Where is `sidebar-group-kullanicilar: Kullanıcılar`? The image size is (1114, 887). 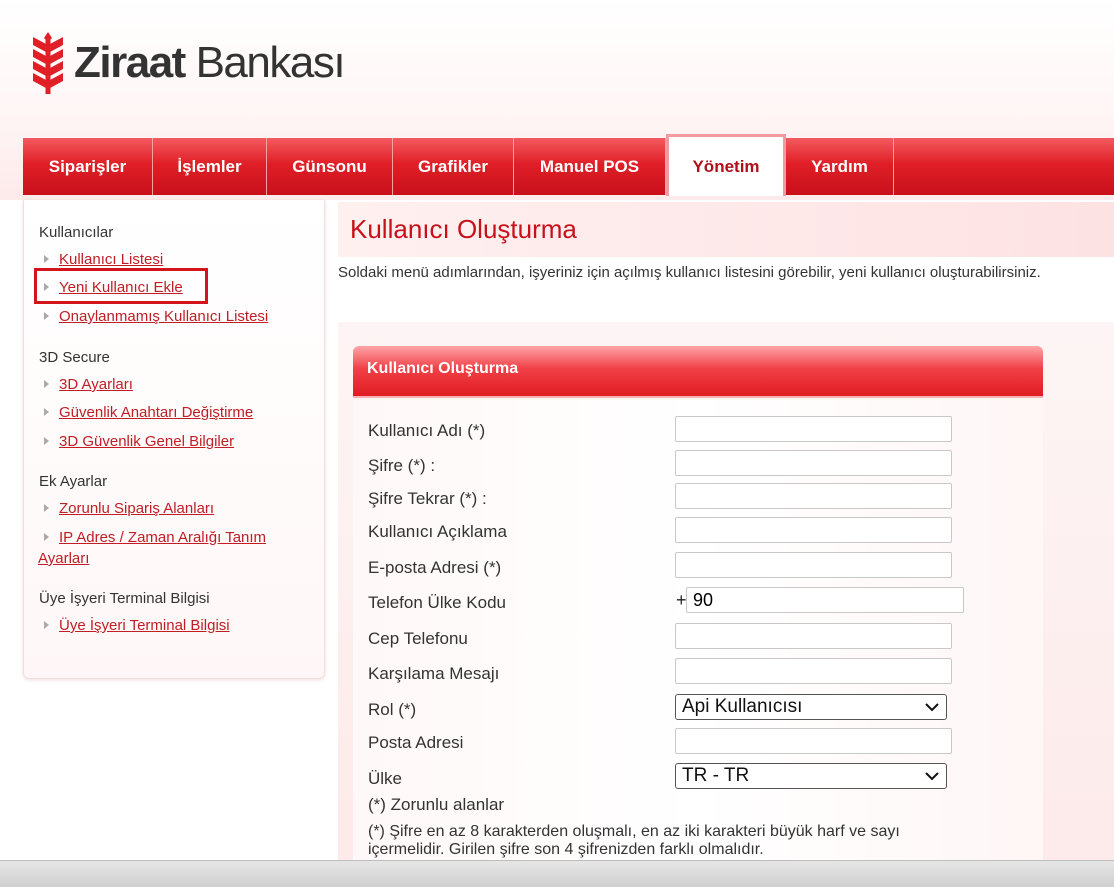 sidebar-group-kullanicilar: Kullanıcılar is located at coordinates (76, 232).